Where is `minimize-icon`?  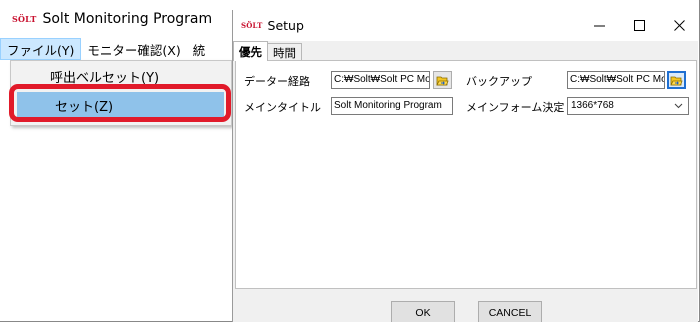 minimize-icon is located at coordinates (599, 26).